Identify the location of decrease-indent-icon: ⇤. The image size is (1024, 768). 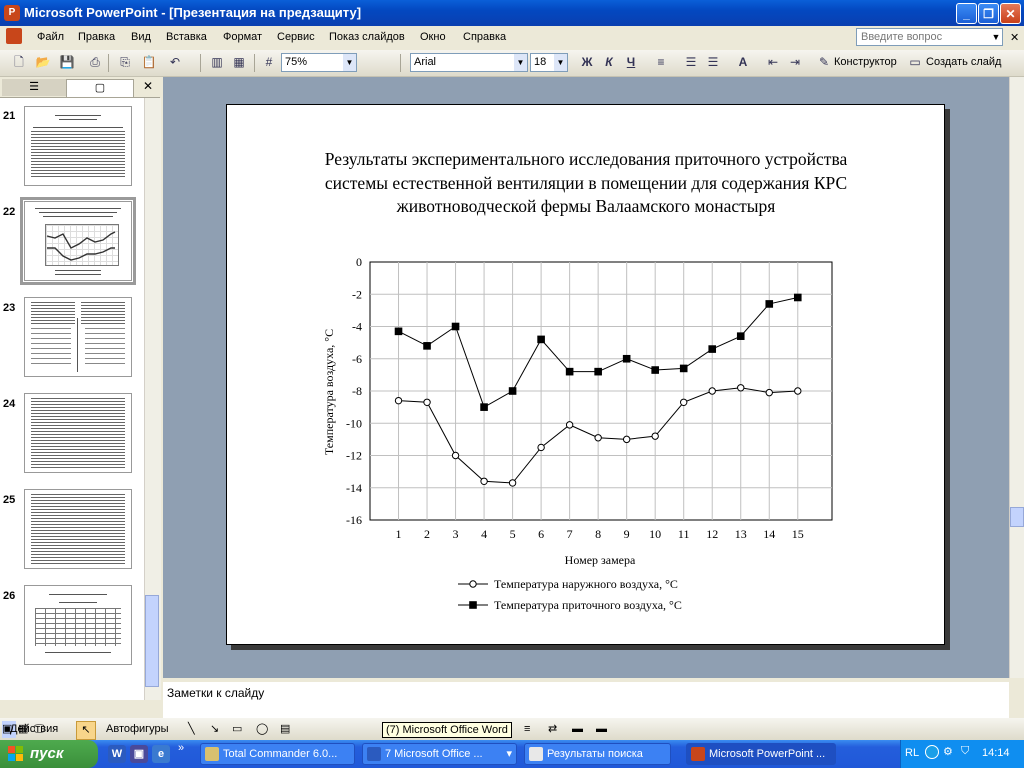
(773, 62).